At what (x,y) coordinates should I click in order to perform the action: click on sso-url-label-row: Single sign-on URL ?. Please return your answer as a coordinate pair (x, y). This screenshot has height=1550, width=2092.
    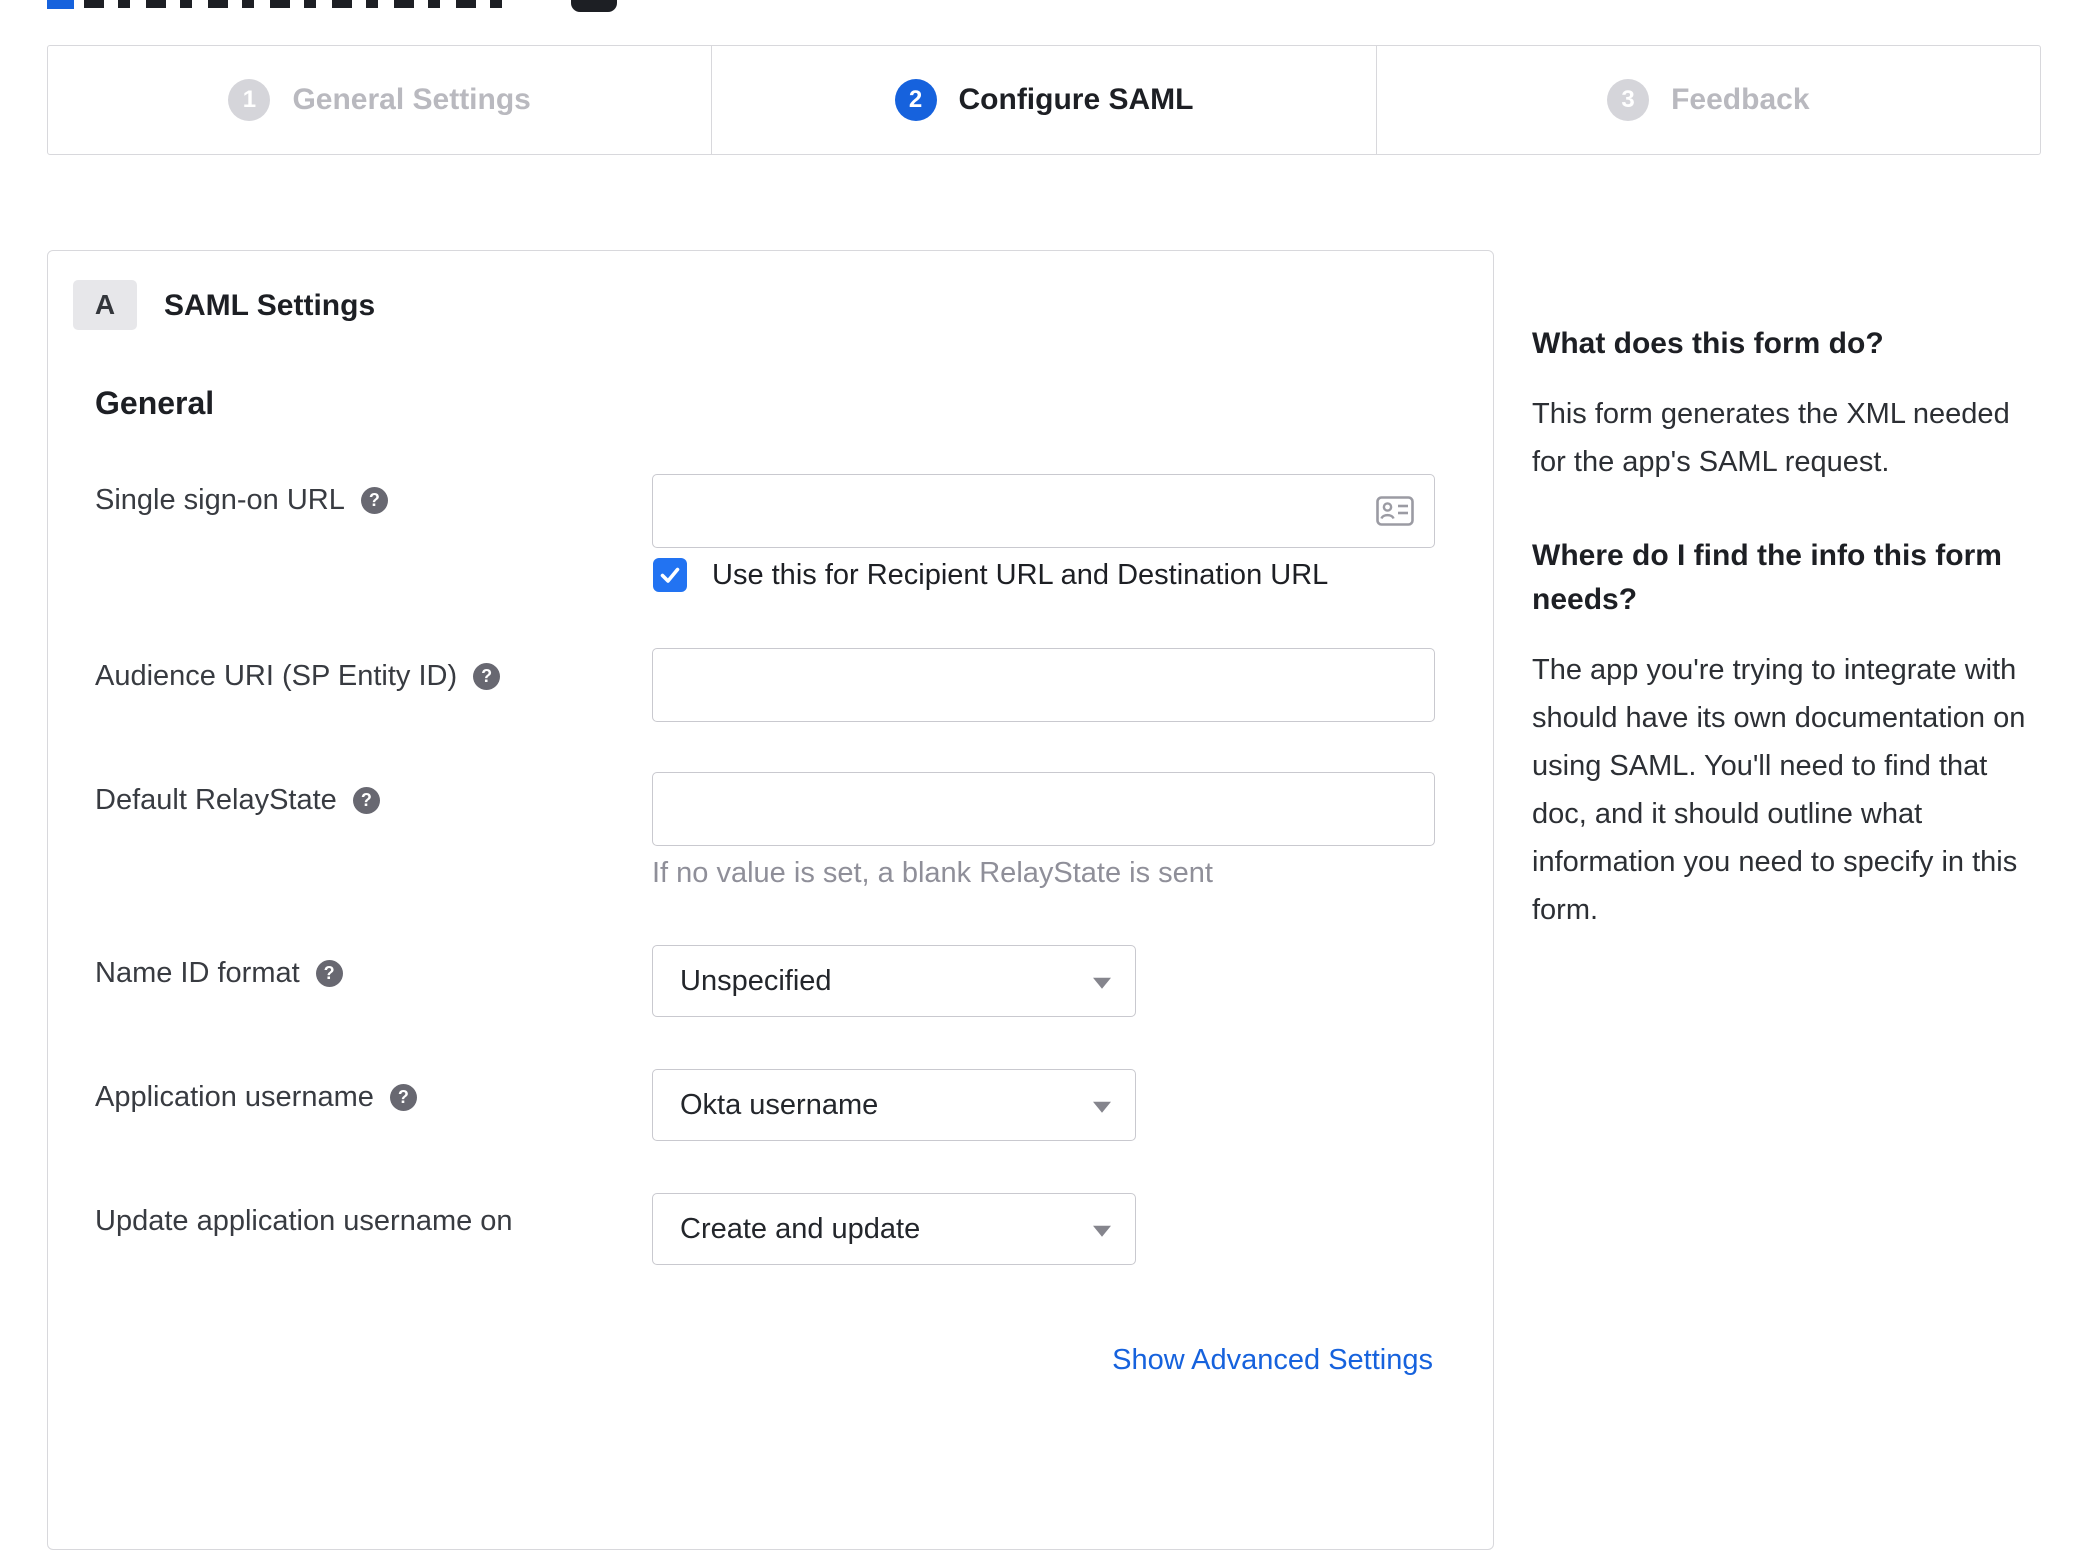
    Looking at the image, I should click on (241, 500).